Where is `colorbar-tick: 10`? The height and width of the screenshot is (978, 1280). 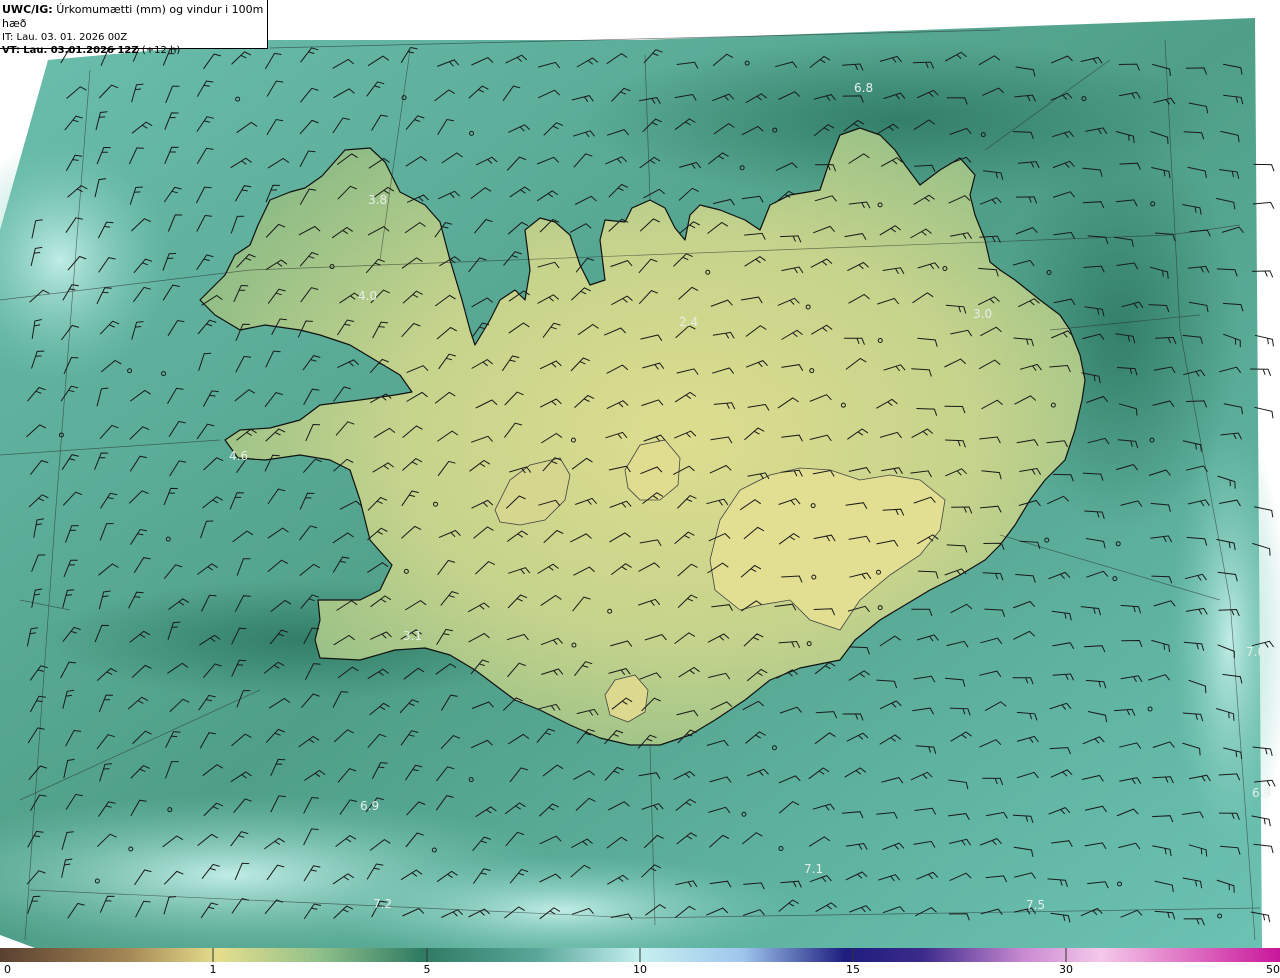 colorbar-tick: 10 is located at coordinates (640, 969).